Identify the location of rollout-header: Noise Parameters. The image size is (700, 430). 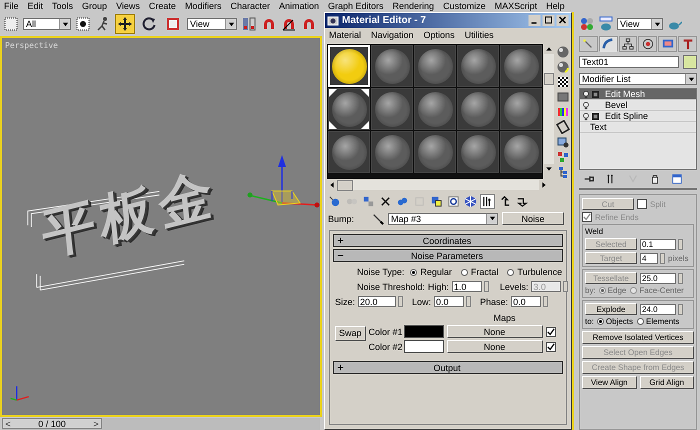
(448, 255).